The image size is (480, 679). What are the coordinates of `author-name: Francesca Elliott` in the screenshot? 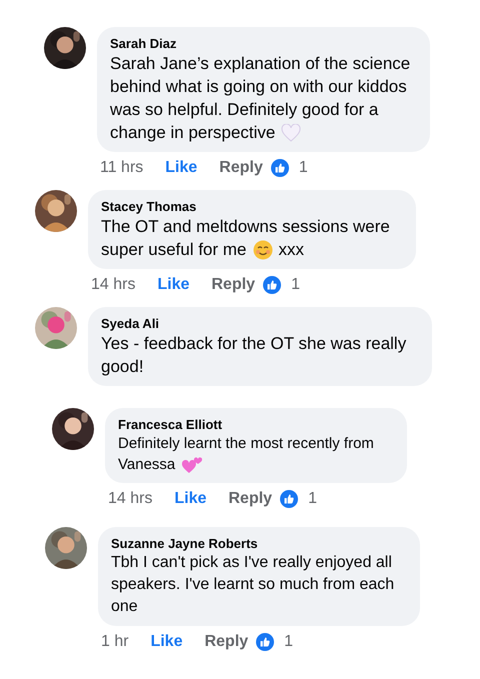 It's located at (171, 425).